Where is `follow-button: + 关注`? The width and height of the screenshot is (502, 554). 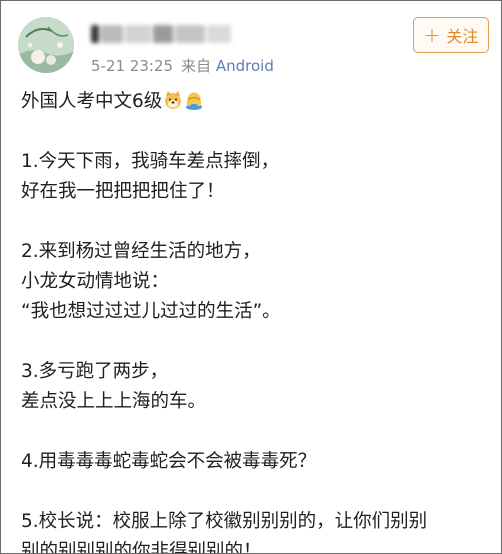 follow-button: + 关注 is located at coordinates (451, 35).